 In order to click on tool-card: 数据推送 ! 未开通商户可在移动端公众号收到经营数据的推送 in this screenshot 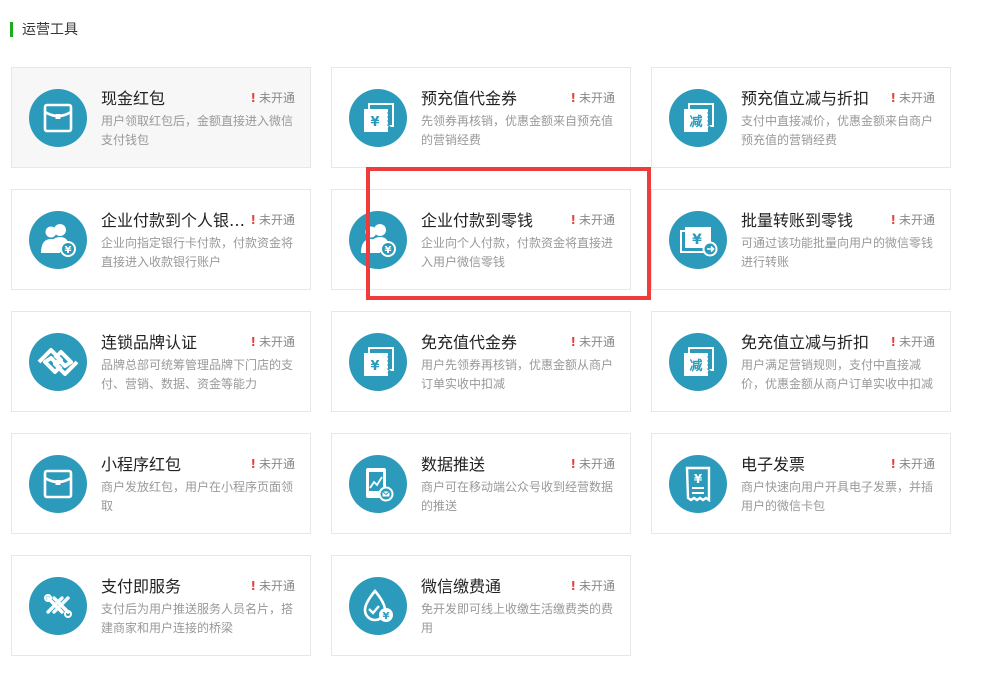, I will do `click(481, 483)`.